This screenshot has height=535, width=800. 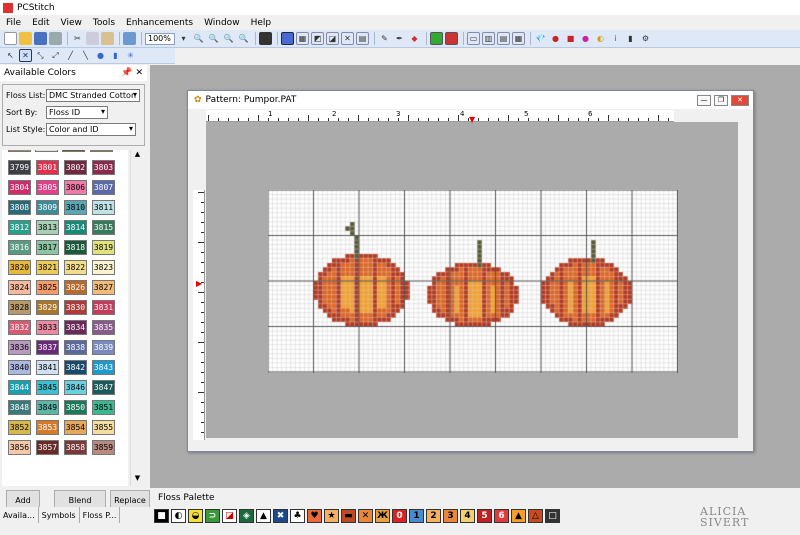 I want to click on swatch-3810: 3810, so click(x=75, y=207).